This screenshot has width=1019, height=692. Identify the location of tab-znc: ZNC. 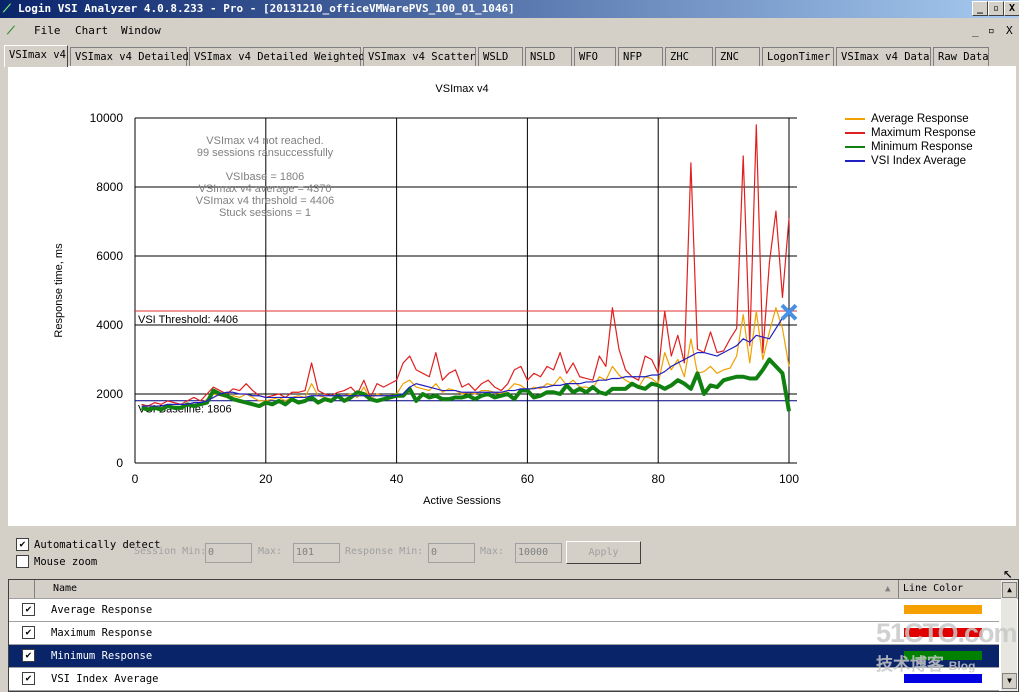
(737, 56).